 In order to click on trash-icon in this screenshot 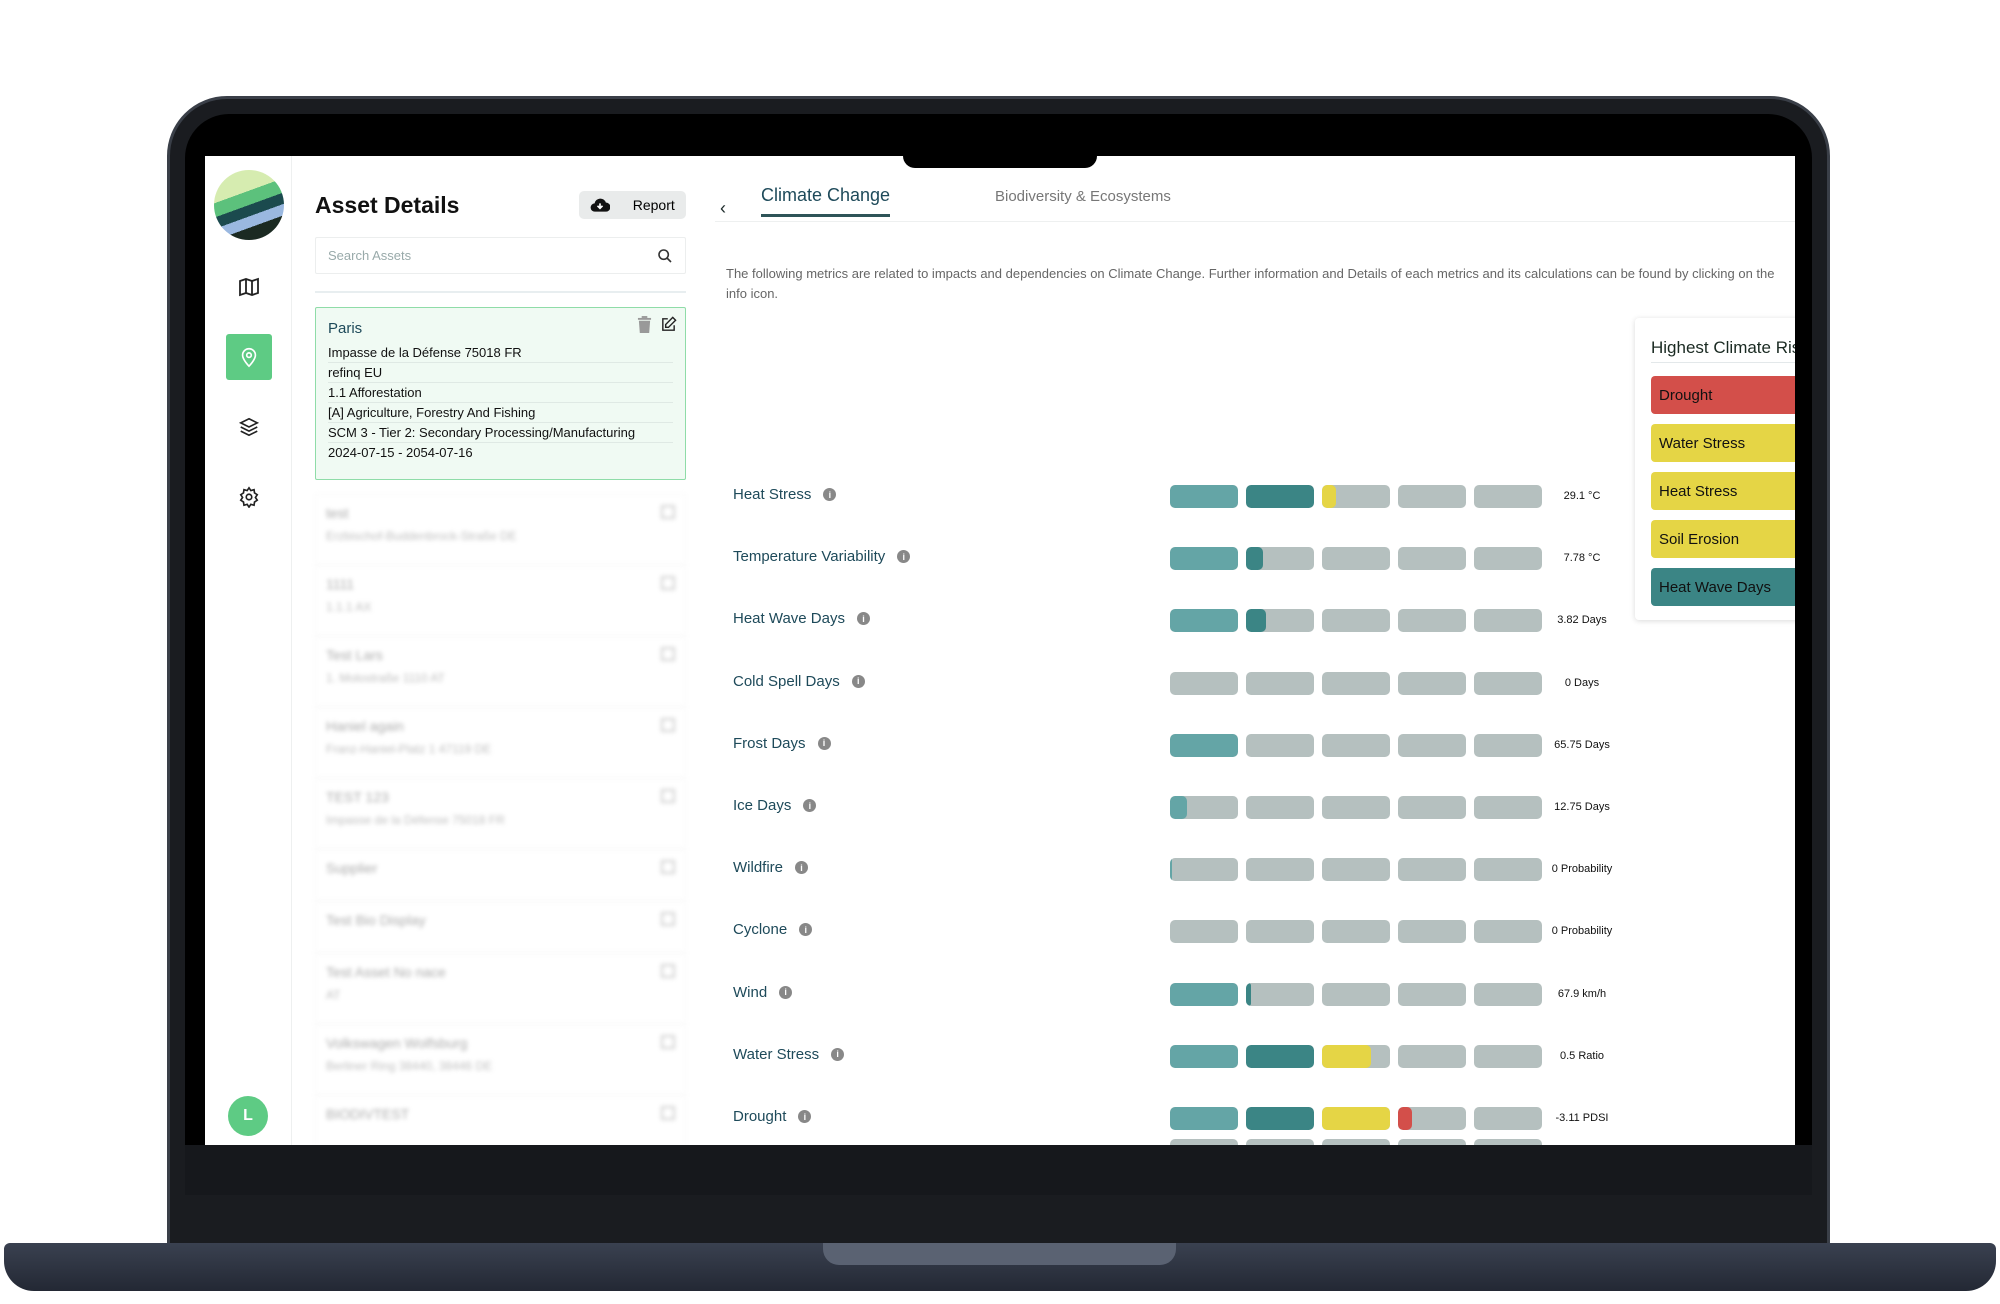, I will do `click(644, 324)`.